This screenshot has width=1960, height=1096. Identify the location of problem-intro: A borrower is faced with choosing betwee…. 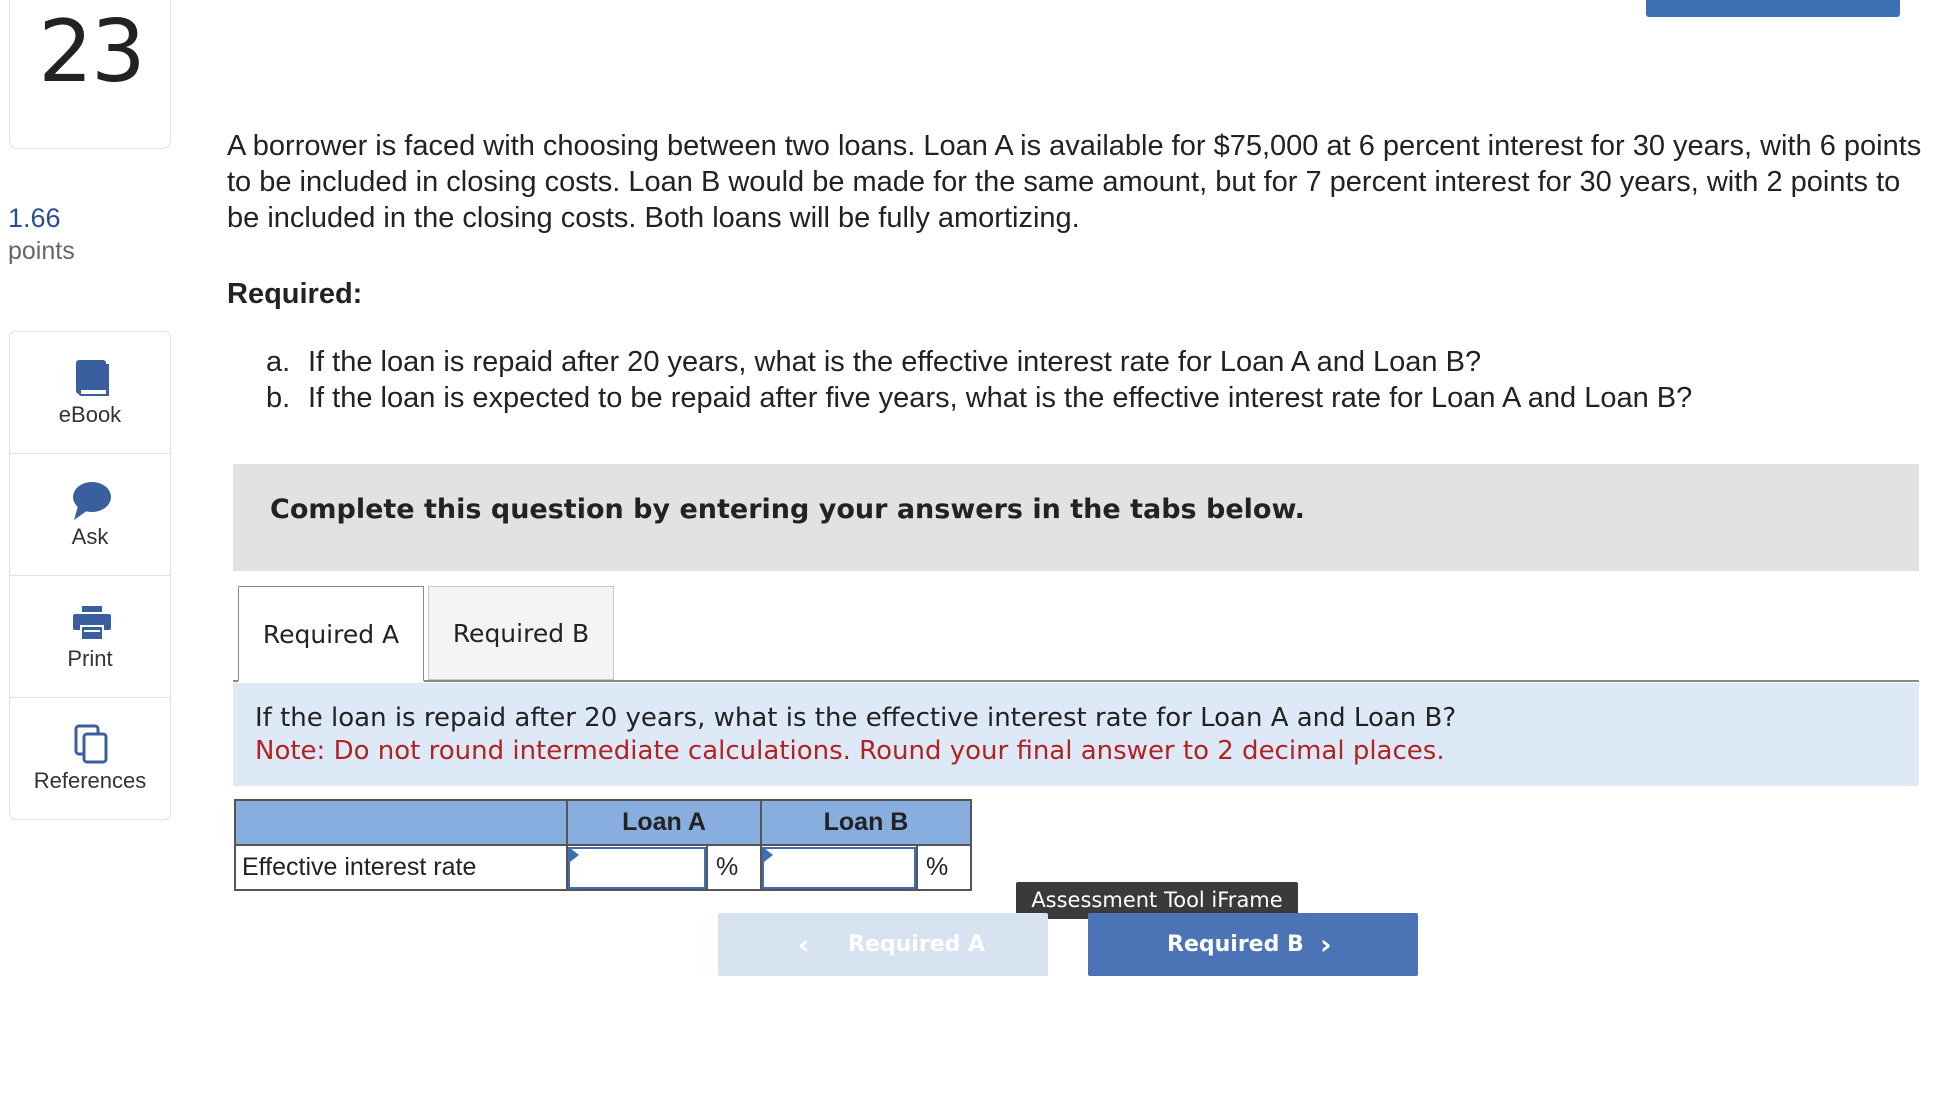
(1074, 182).